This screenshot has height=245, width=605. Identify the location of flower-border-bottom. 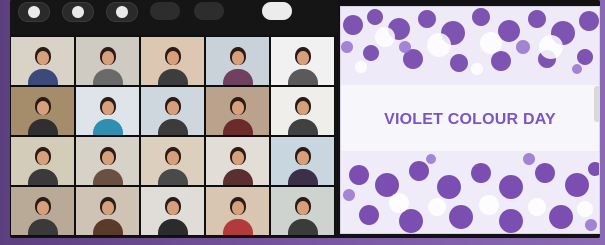
(470, 192).